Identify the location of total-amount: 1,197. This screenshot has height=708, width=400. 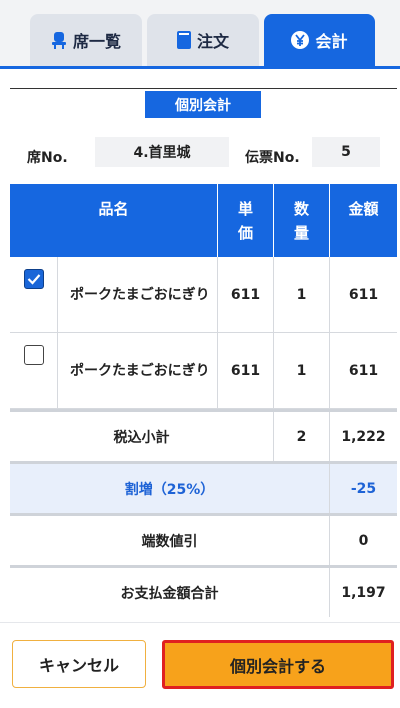
(363, 592).